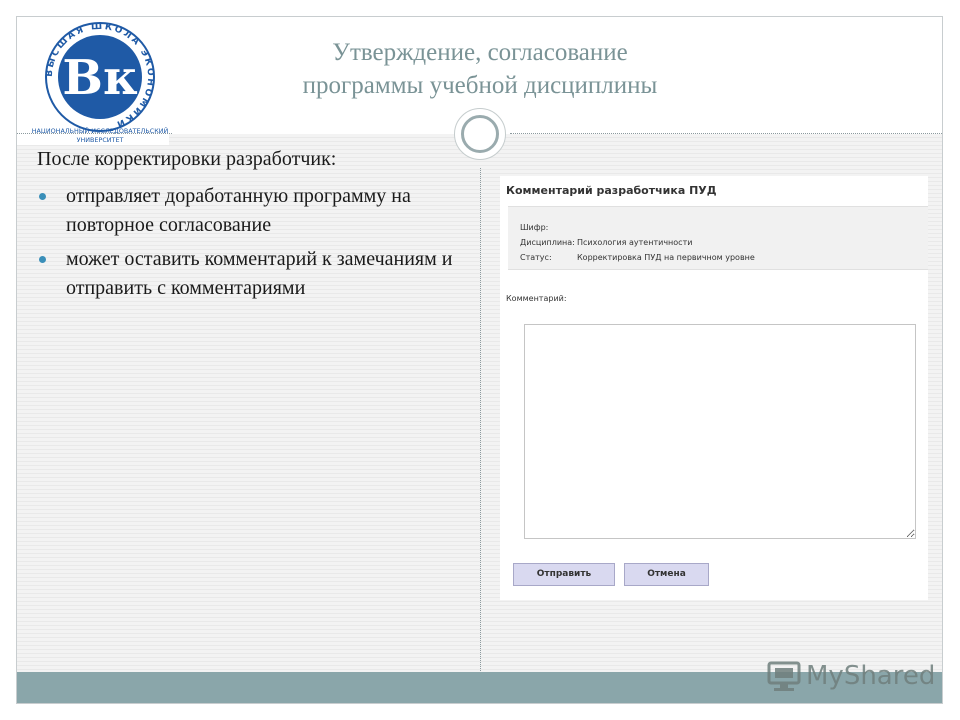  What do you see at coordinates (635, 242) in the screenshot?
I see `info-value-discipline: Психология аутентичности` at bounding box center [635, 242].